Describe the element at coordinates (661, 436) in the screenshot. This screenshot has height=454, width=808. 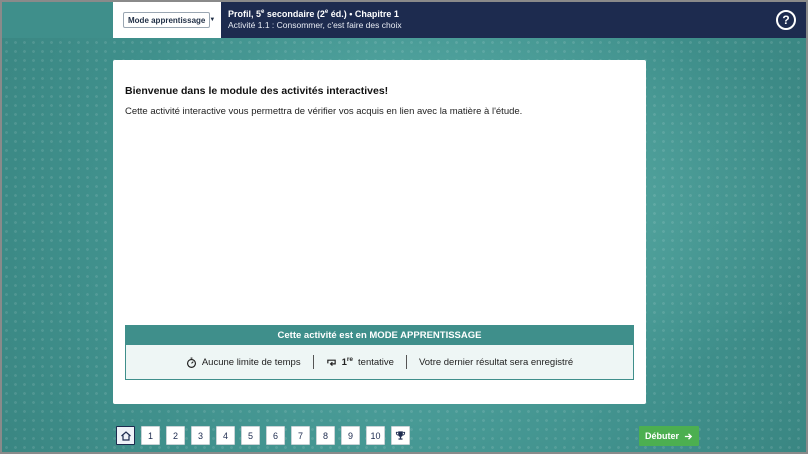
I see `start-button-label: Débuter` at that location.